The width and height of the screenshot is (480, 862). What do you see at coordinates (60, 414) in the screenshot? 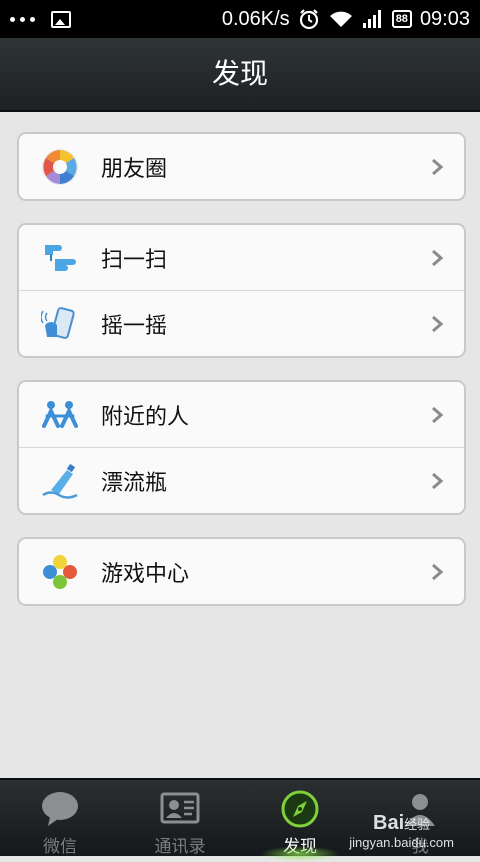
I see `nearby-people-icon` at bounding box center [60, 414].